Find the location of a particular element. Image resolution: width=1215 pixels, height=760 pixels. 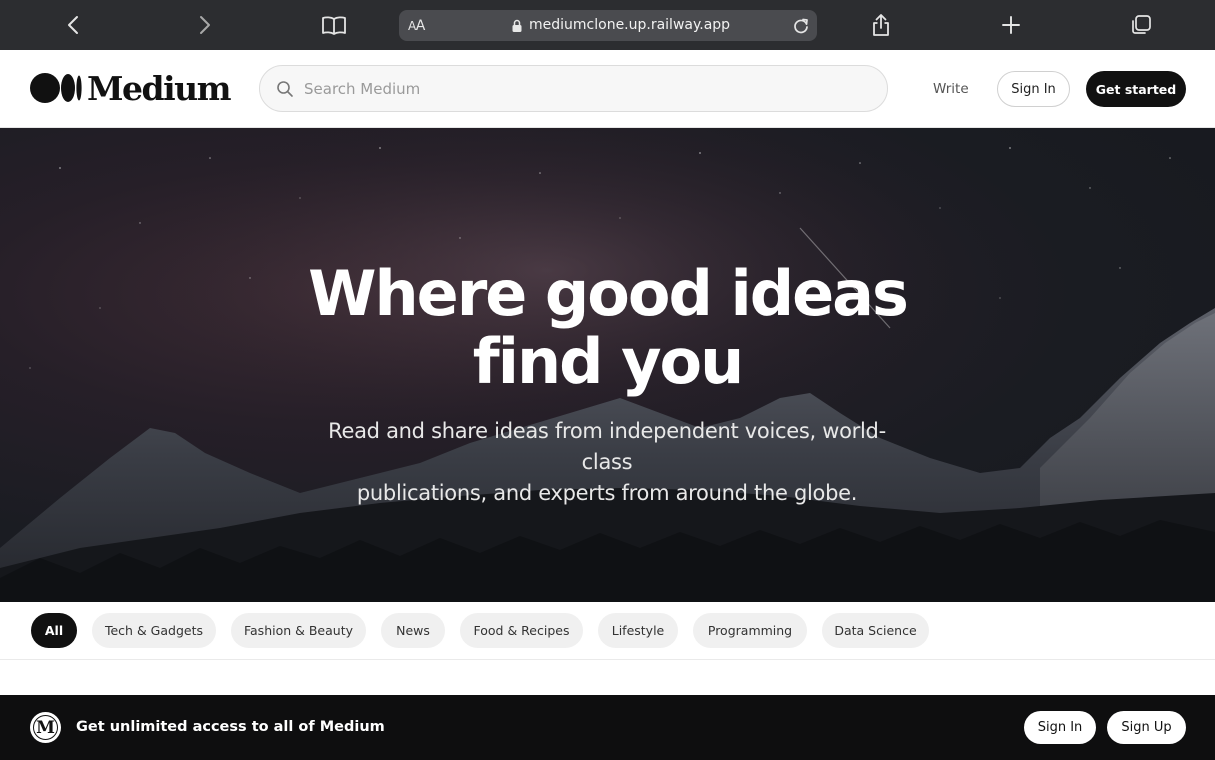

hero-title: Where good ideas find you is located at coordinates (608, 327).